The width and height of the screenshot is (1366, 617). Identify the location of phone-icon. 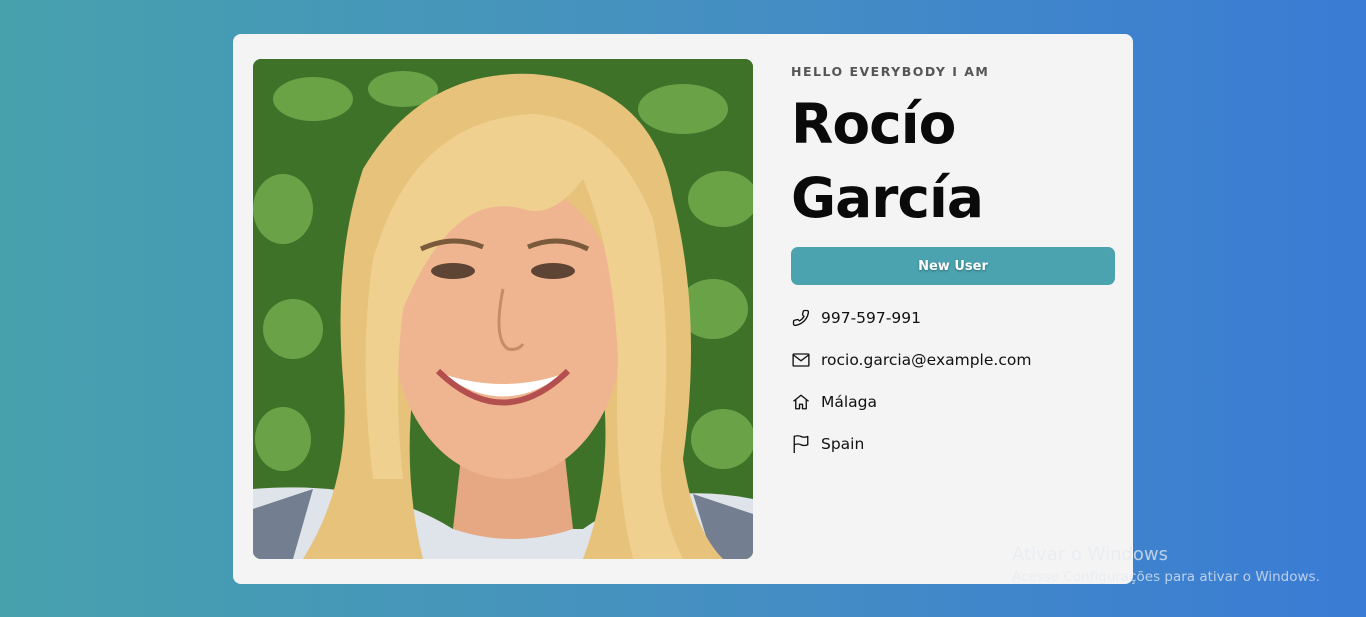
(801, 318).